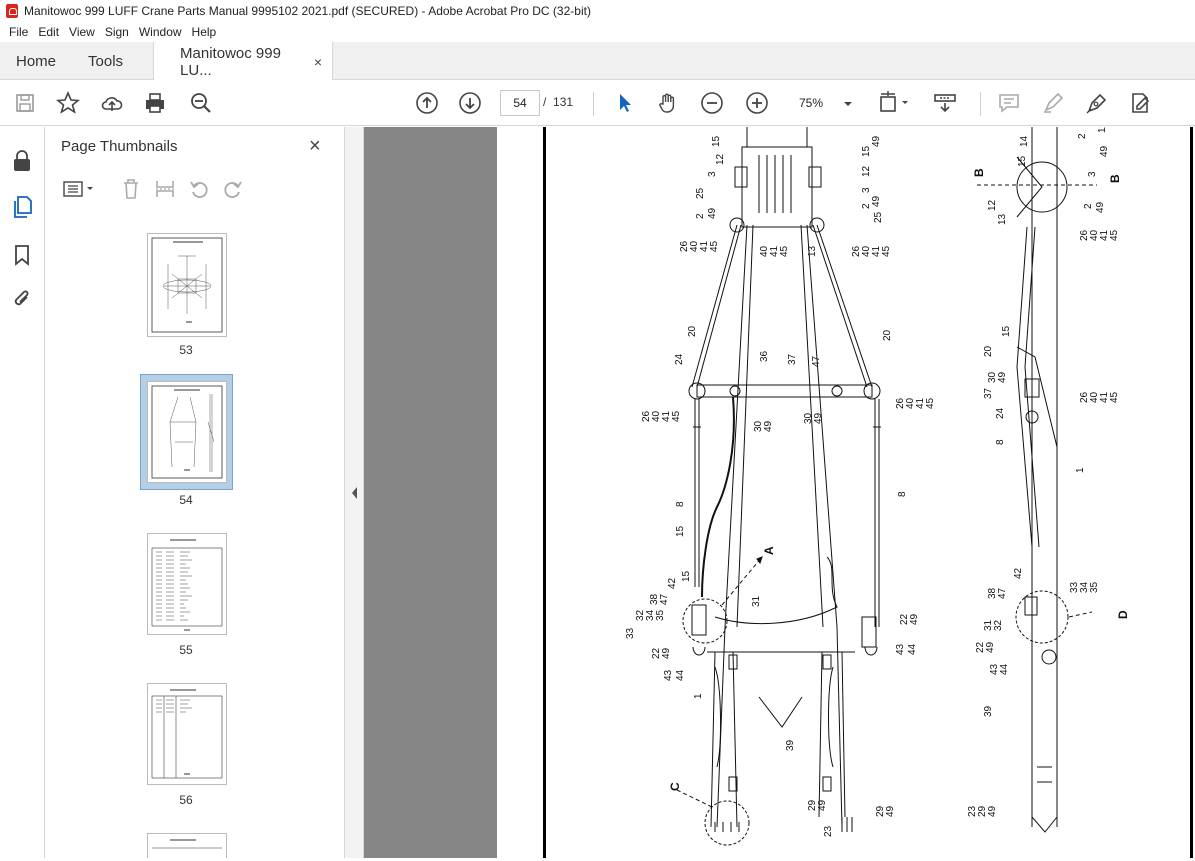  I want to click on rotate-clockwise-icon, so click(233, 189).